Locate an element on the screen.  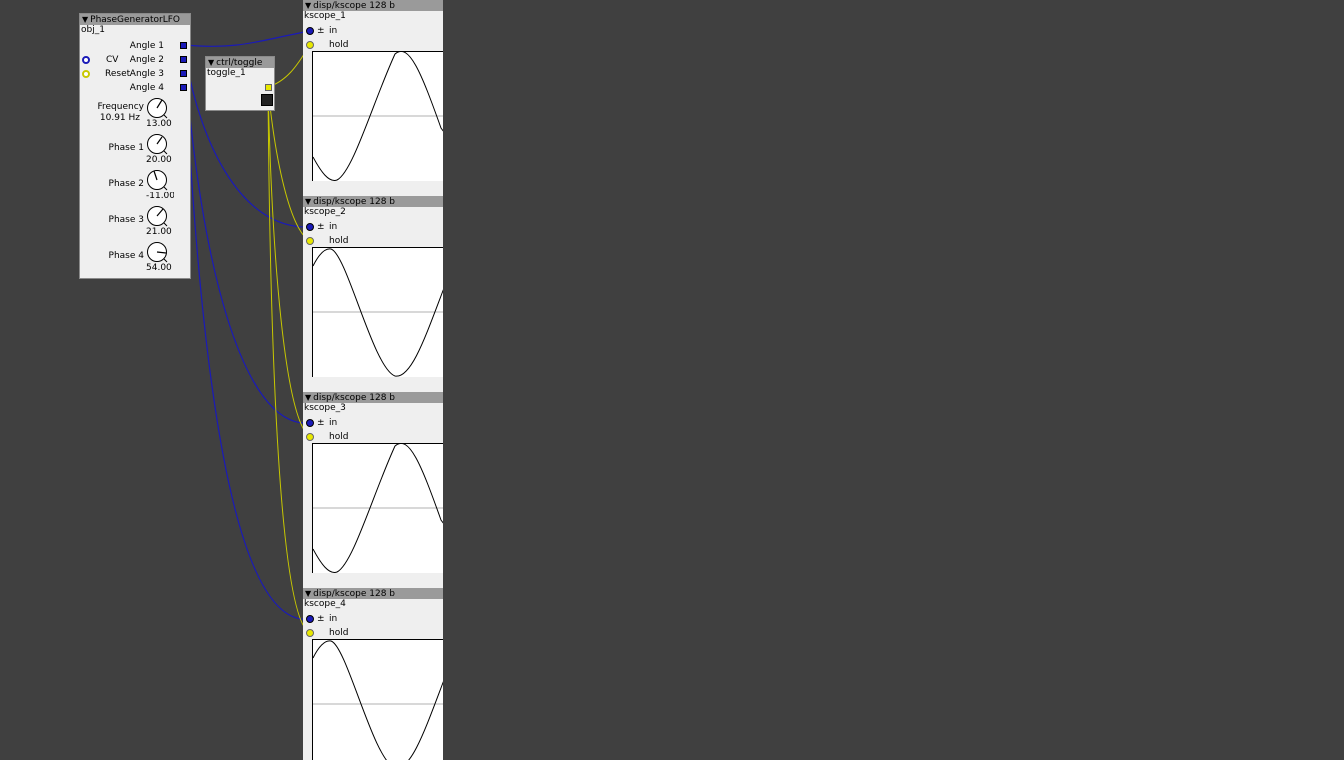
toggle-header: ▼ ctrl/toggle is located at coordinates (240, 62).